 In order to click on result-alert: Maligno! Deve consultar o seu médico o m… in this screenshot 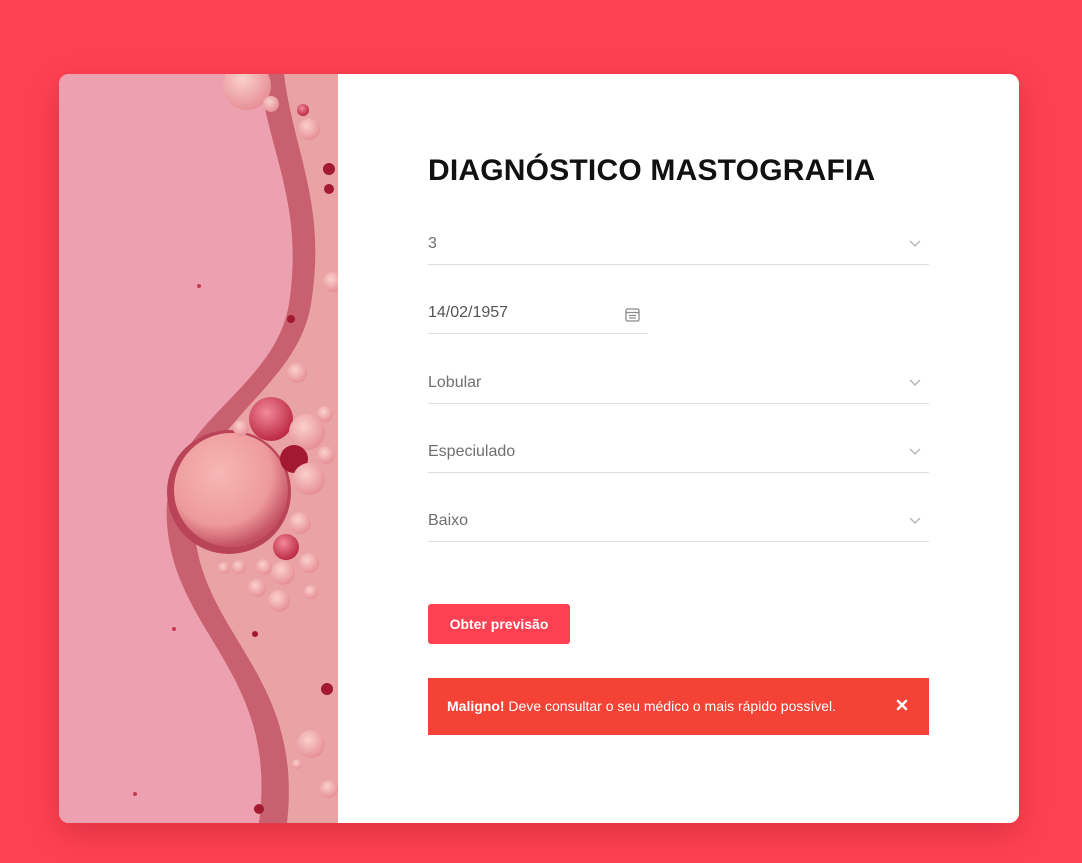, I will do `click(678, 706)`.